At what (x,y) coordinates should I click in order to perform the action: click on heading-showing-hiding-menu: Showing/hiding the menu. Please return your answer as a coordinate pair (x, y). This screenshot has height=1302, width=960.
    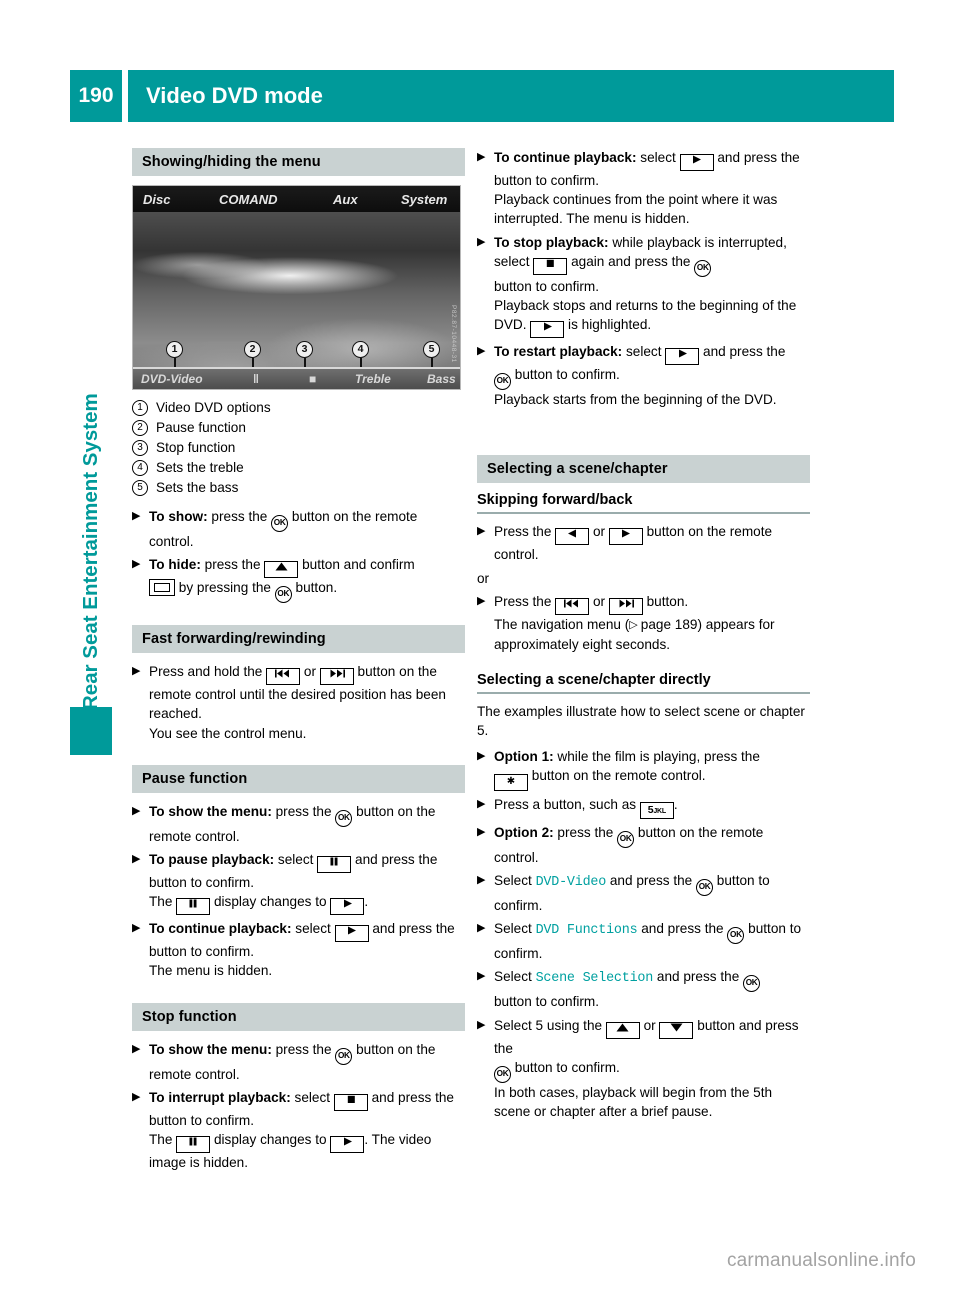
    Looking at the image, I should click on (298, 162).